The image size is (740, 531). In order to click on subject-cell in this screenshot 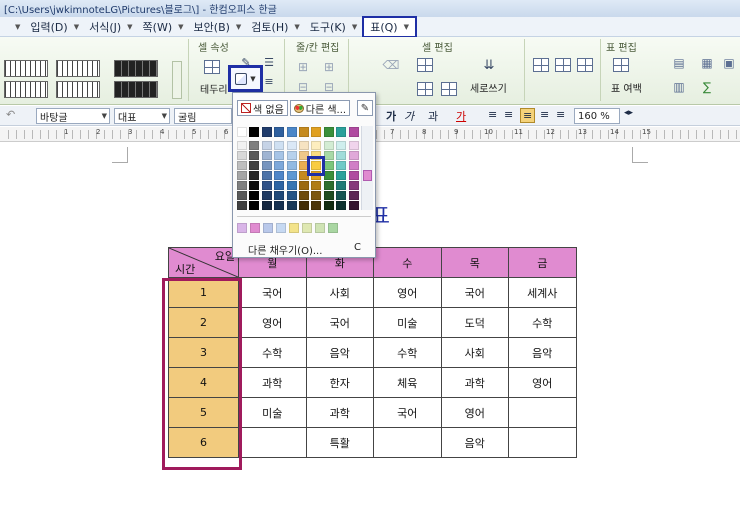, I will do `click(542, 412)`.